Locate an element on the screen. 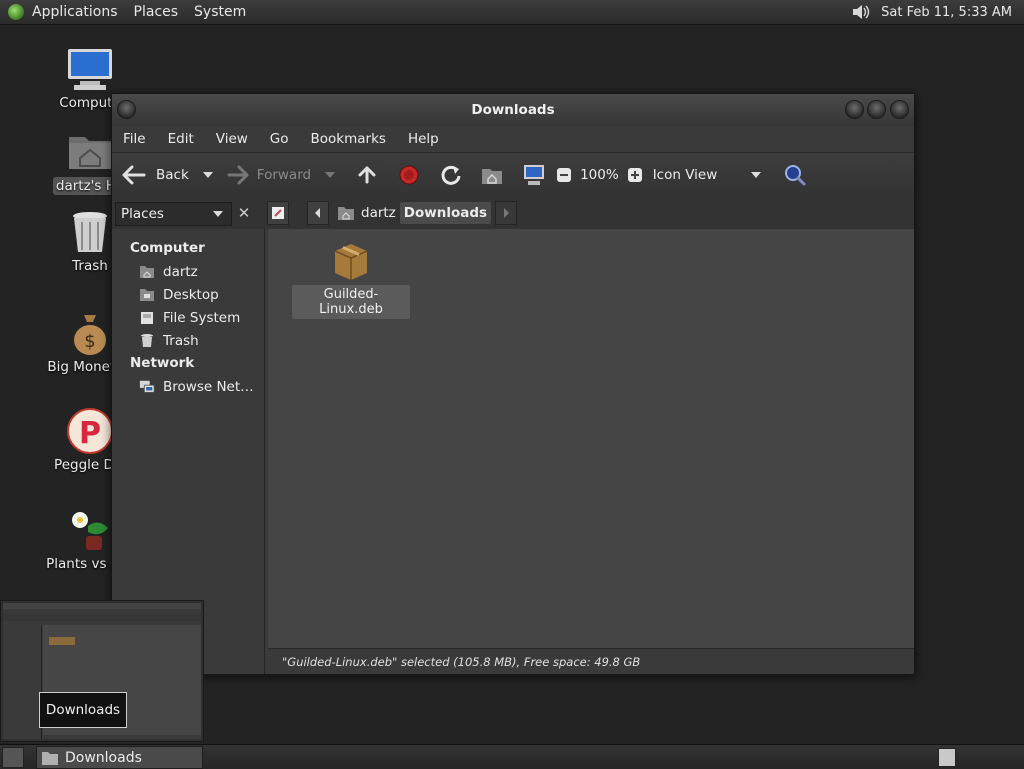 The image size is (1024, 769). forward-label: Forward is located at coordinates (284, 175).